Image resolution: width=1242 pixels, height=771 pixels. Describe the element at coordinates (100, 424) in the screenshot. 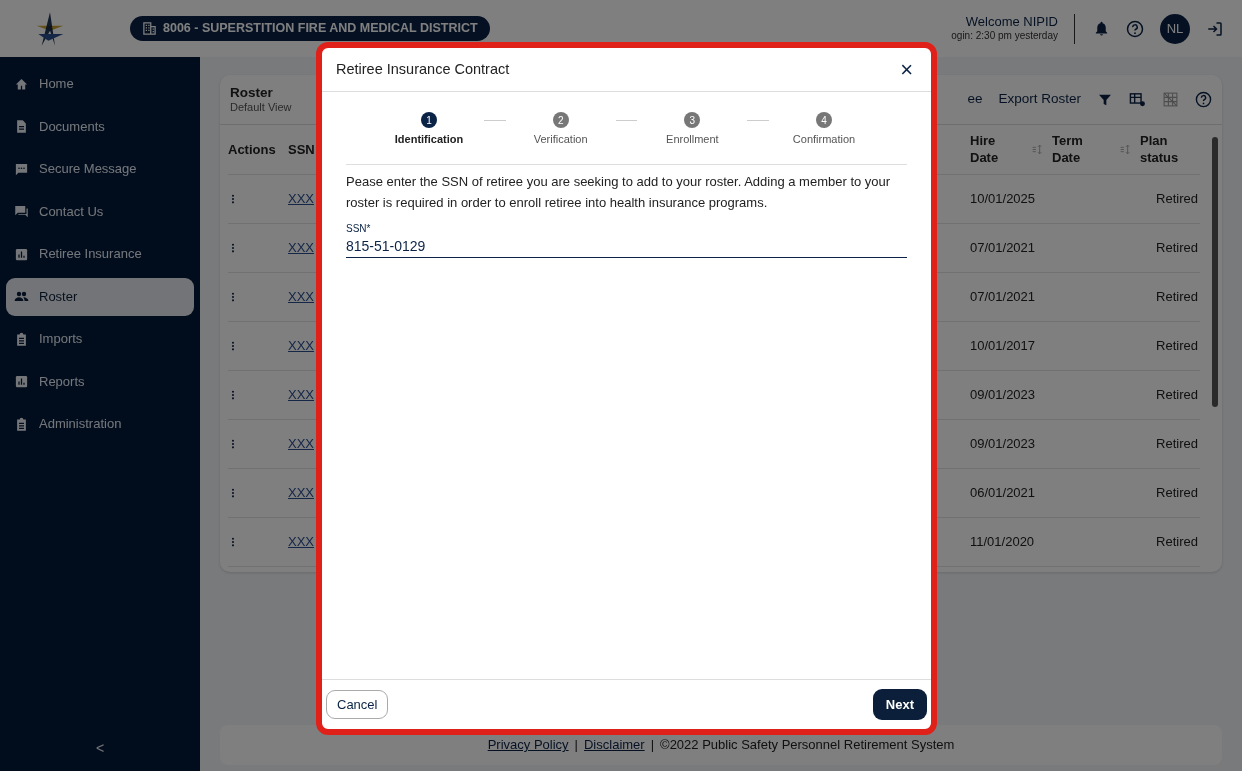

I see `sidebar-item: Administration` at that location.